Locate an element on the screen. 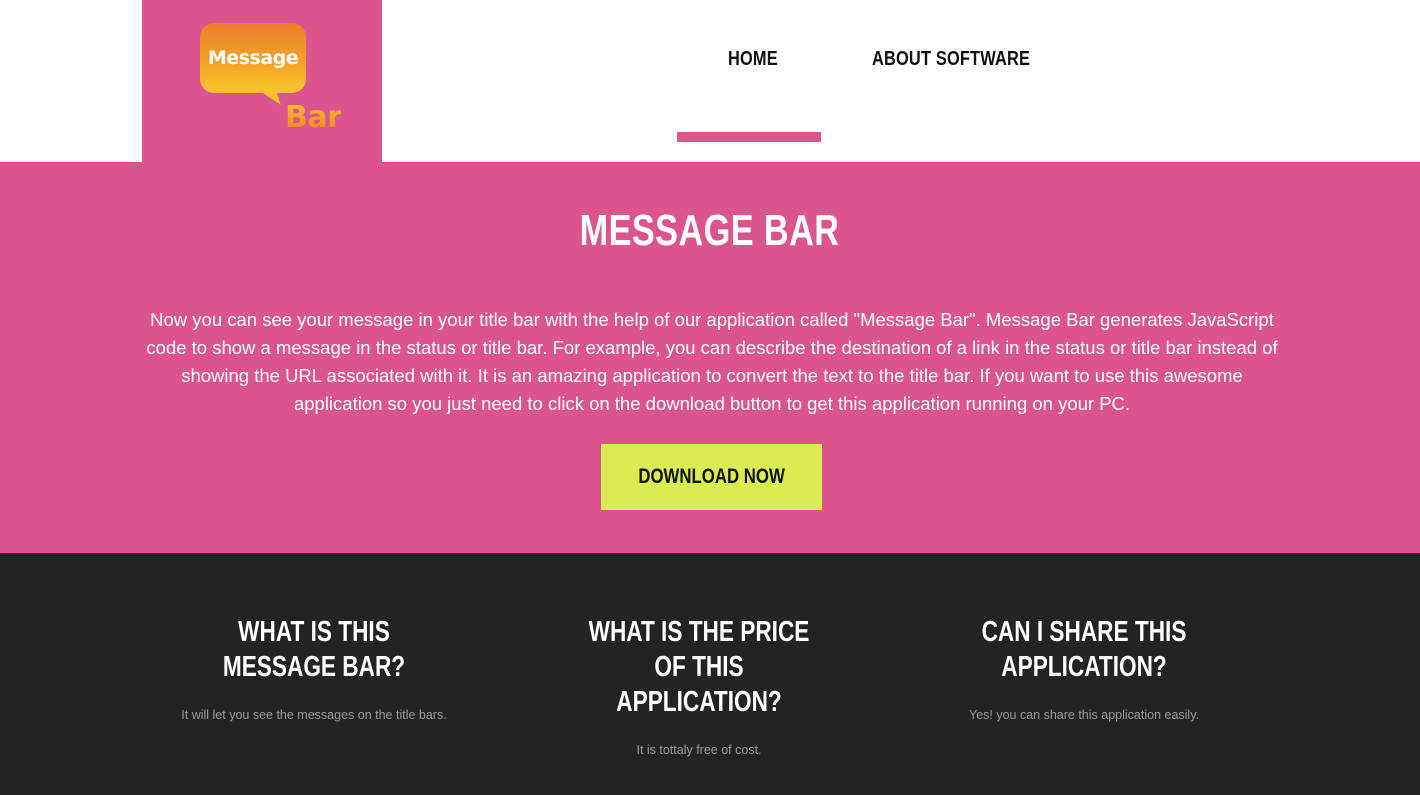 This screenshot has height=795, width=1420. nav-home-link: HOME is located at coordinates (753, 59).